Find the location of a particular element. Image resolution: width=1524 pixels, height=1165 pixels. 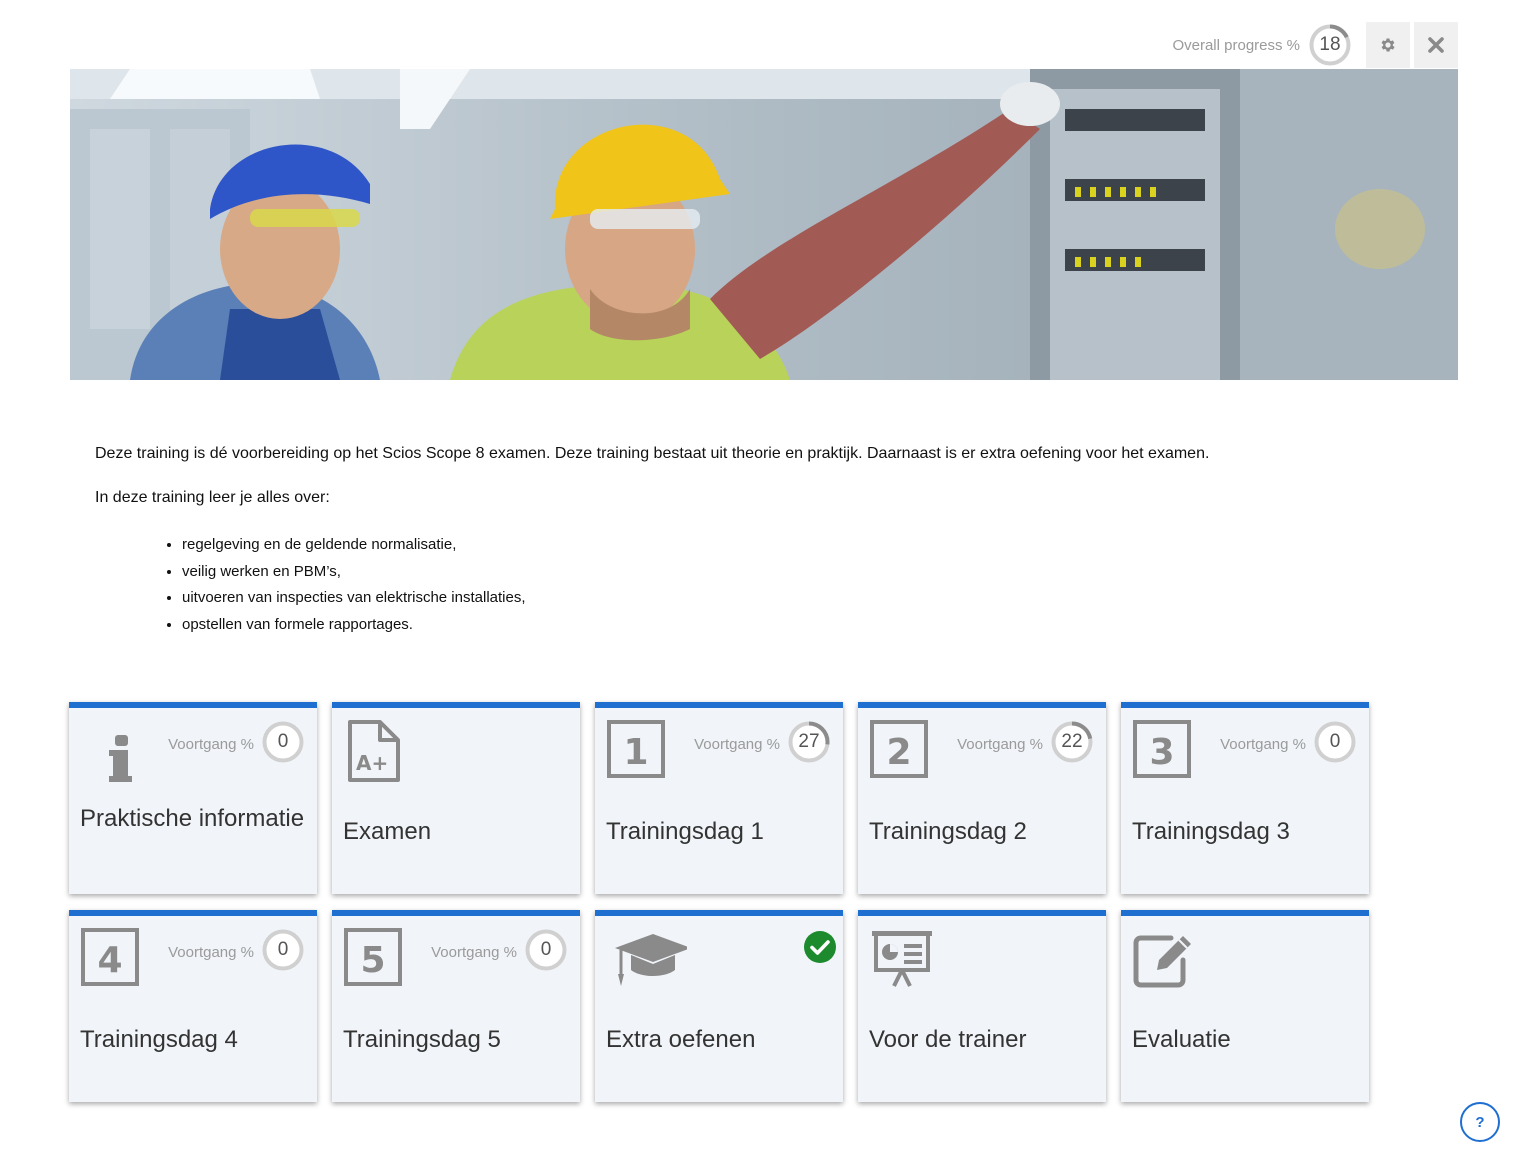

exam-grade-icon: A+ is located at coordinates (374, 751).